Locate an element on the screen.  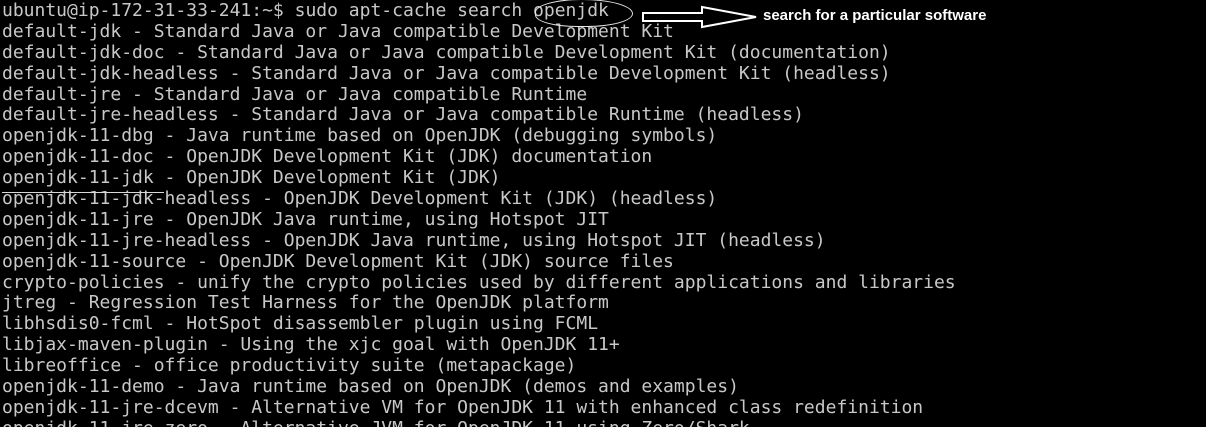
annotation-arrow-icon is located at coordinates (699, 17).